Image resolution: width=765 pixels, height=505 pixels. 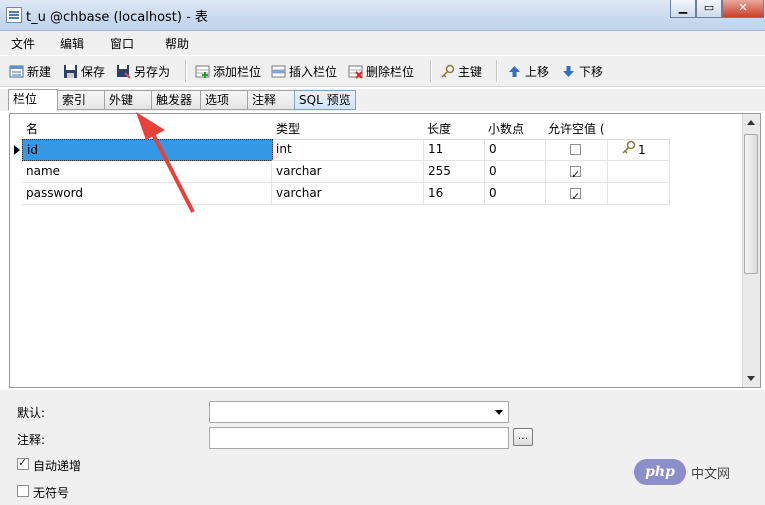 What do you see at coordinates (660, 472) in the screenshot?
I see `php-logo: php` at bounding box center [660, 472].